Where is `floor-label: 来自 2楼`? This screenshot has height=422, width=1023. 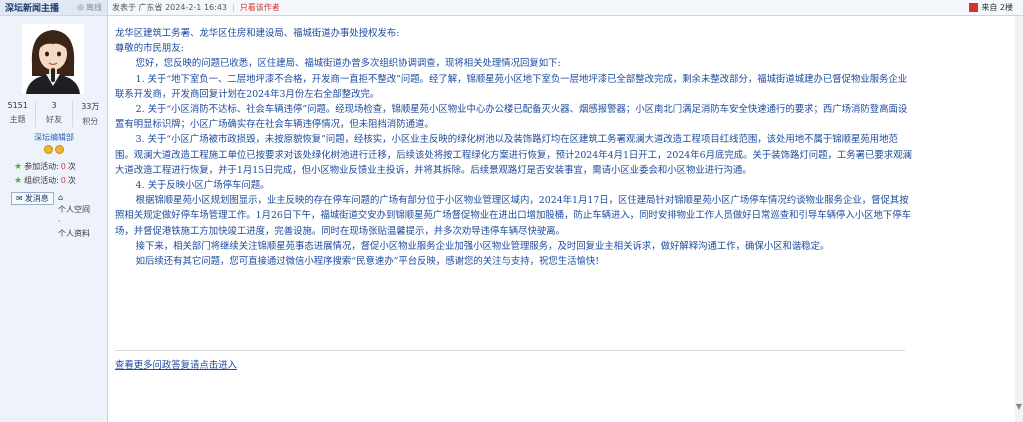 floor-label: 来自 2楼 is located at coordinates (997, 7).